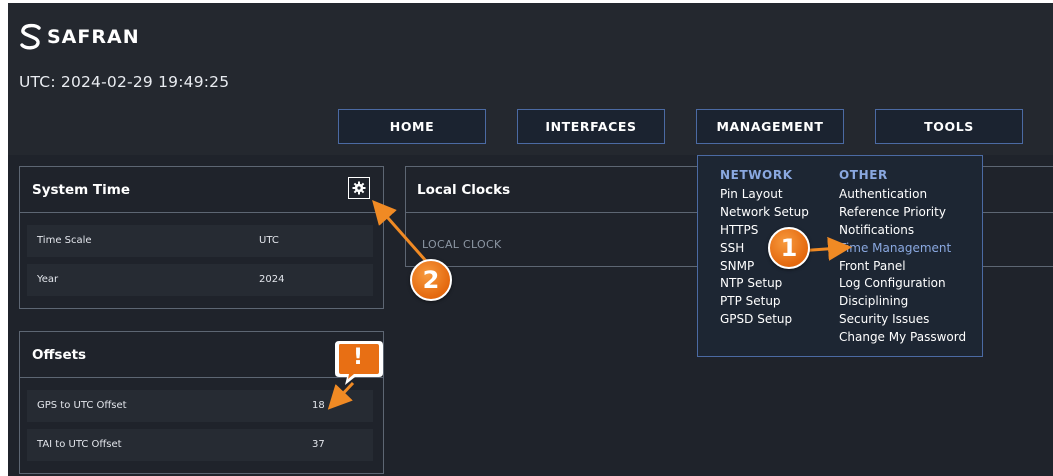 This screenshot has width=1053, height=476. Describe the element at coordinates (30, 36) in the screenshot. I see `safran-s-logo-icon` at that location.